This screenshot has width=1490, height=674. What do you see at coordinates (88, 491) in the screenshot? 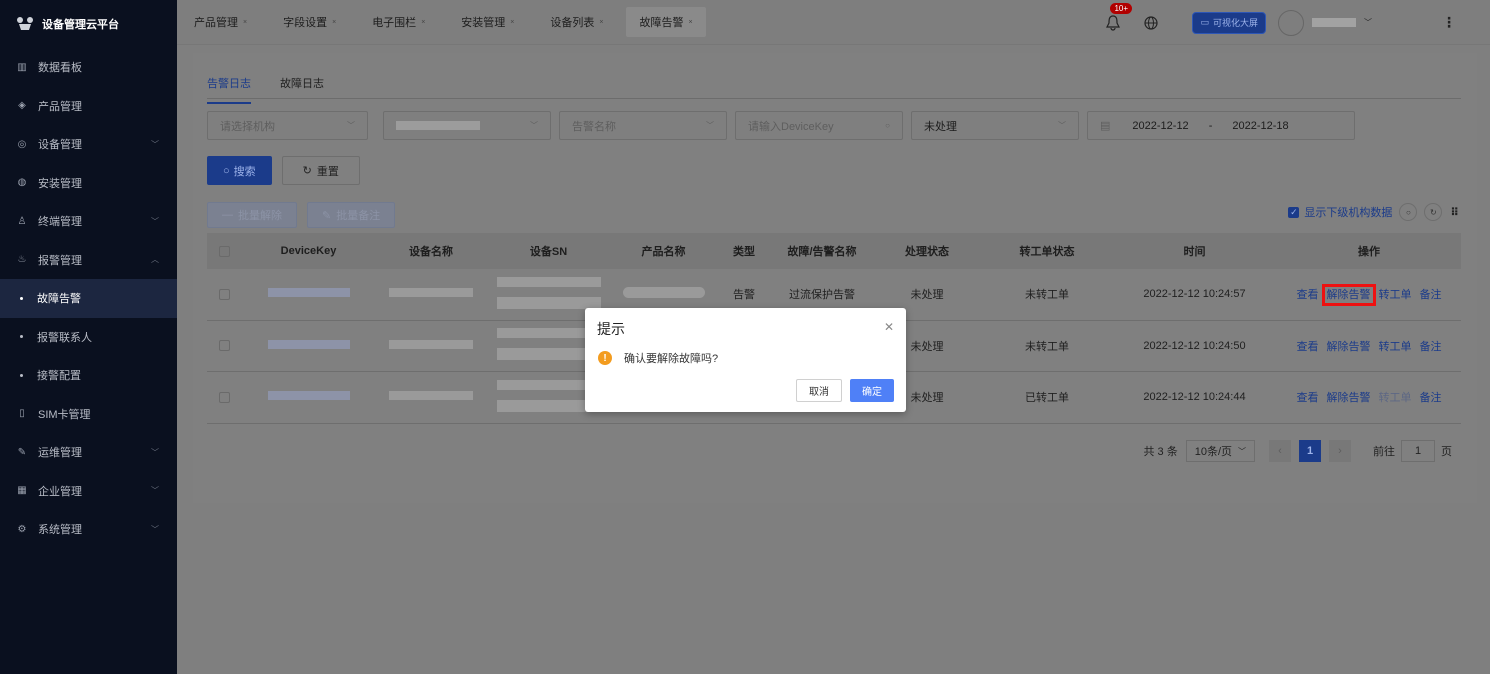
I see `sidebar-item-11: ▦ 企业管理 ﹀` at bounding box center [88, 491].